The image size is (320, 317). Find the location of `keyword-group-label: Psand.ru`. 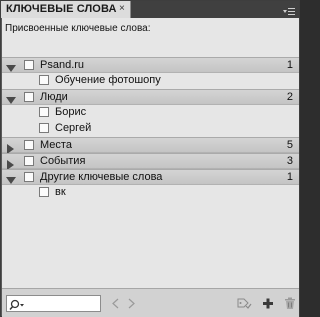

keyword-group-label: Psand.ru is located at coordinates (62, 65).